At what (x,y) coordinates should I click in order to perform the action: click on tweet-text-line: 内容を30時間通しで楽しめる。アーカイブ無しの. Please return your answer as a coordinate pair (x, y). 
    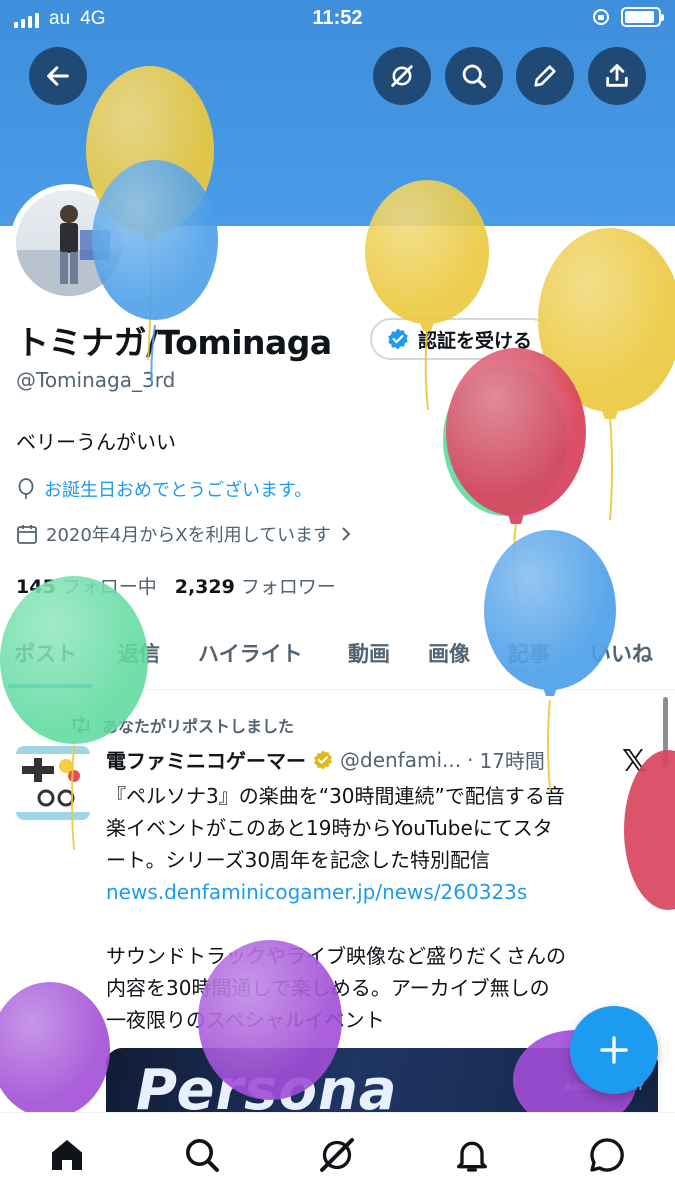
    Looking at the image, I should click on (328, 988).